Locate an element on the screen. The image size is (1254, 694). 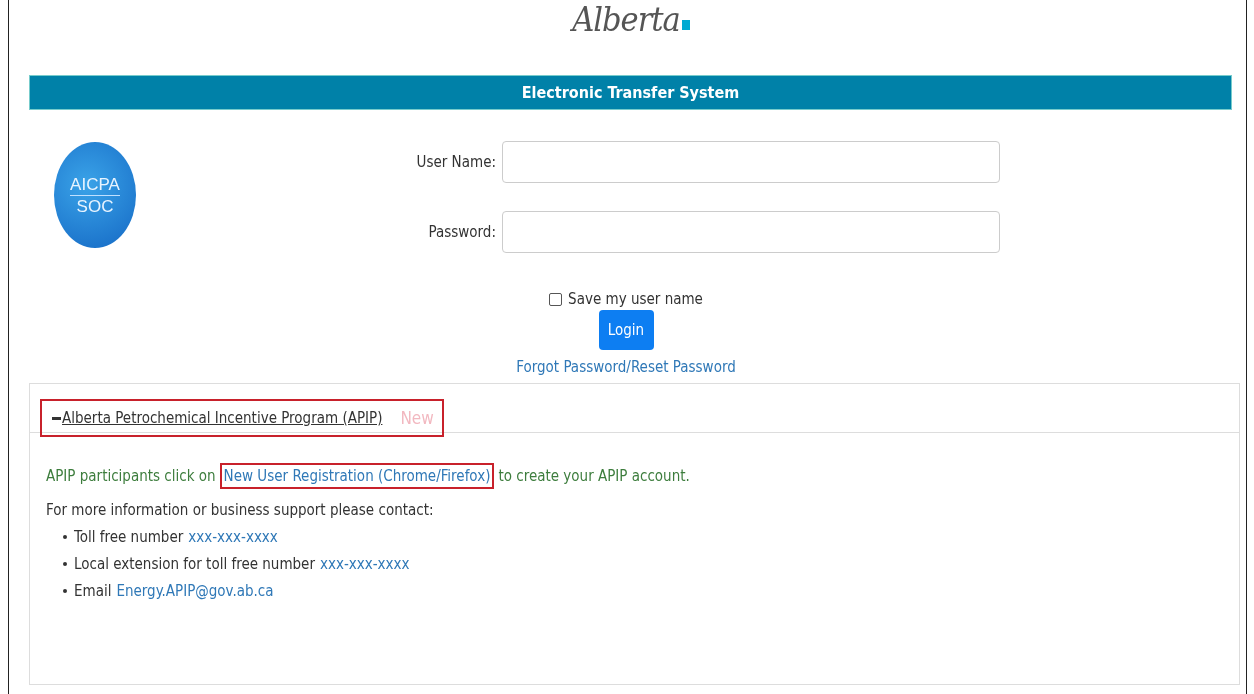
alberta-logo: Alberta is located at coordinates (631, 19).